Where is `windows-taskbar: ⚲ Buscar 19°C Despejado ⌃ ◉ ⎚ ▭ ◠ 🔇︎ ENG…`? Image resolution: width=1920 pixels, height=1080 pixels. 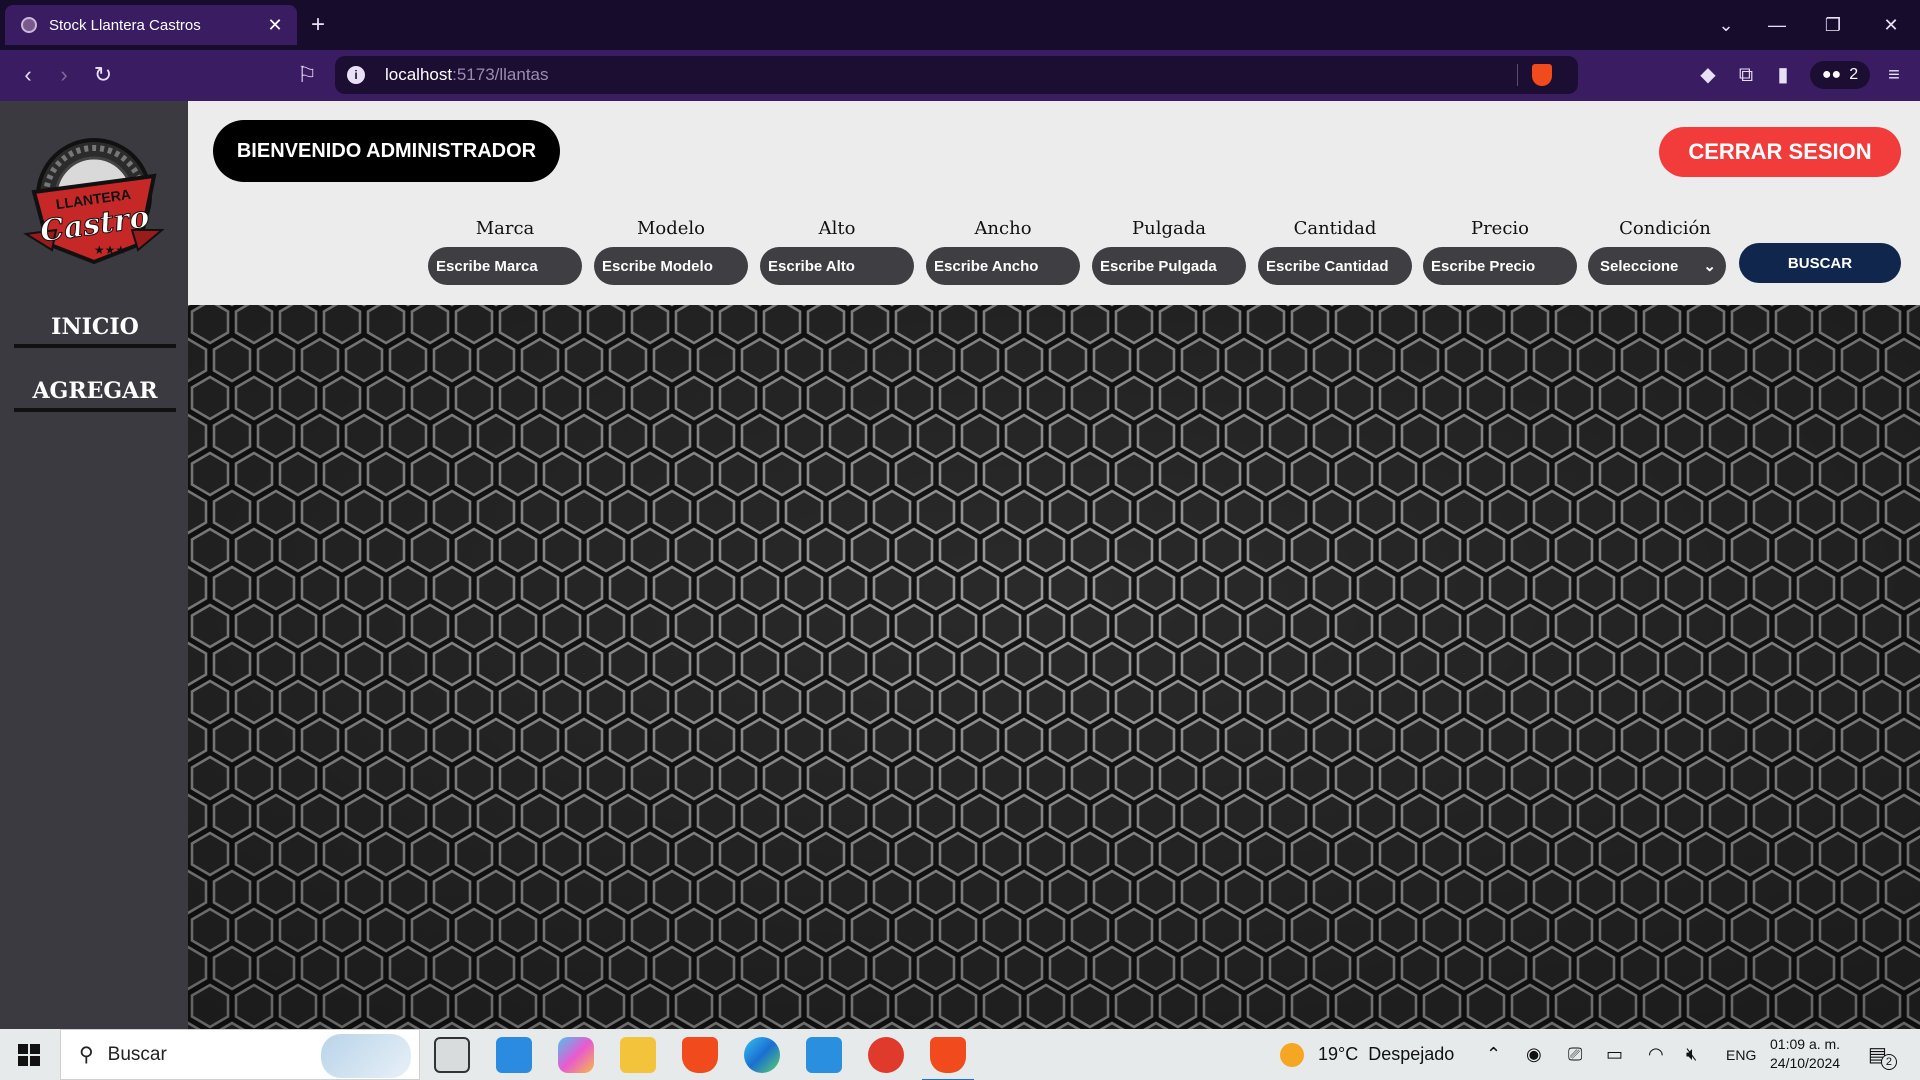
windows-taskbar: ⚲ Buscar 19°C Despejado ⌃ ◉ ⎚ ▭ ◠ 🔇︎ ENG… is located at coordinates (960, 1054).